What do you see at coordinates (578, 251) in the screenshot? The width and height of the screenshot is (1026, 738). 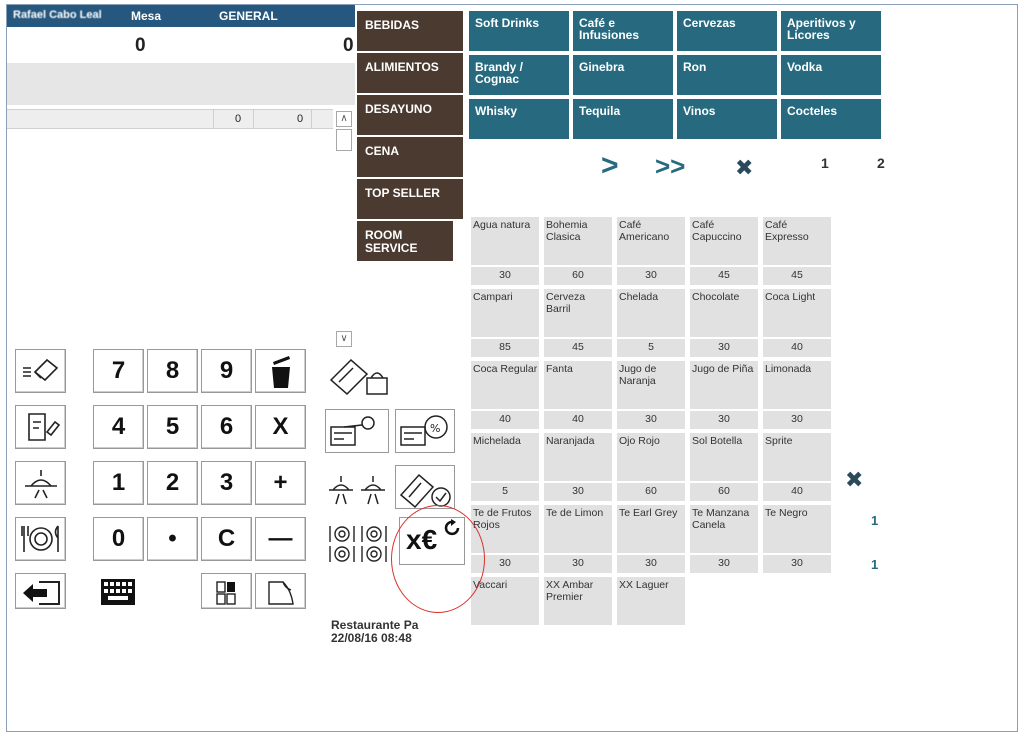 I see `product-tile: Bohemia Clasica 60` at bounding box center [578, 251].